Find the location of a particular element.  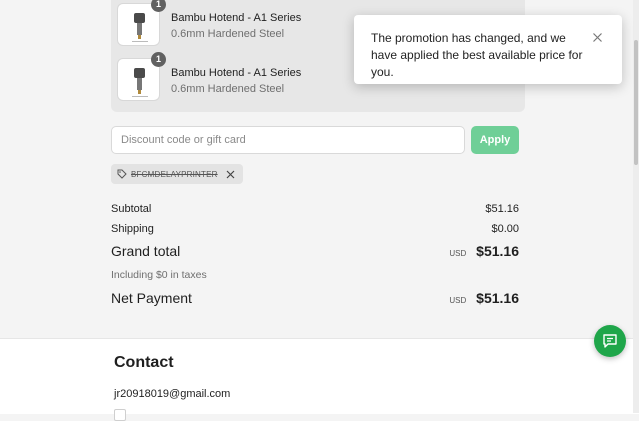

taxes-note: Including $0 in taxes is located at coordinates (159, 275).